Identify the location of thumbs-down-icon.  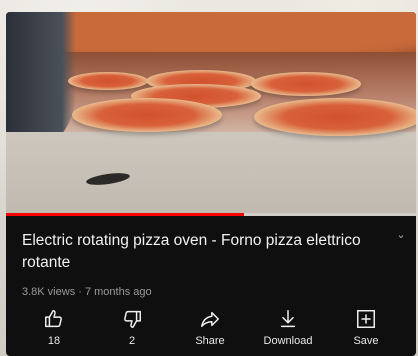
(132, 319).